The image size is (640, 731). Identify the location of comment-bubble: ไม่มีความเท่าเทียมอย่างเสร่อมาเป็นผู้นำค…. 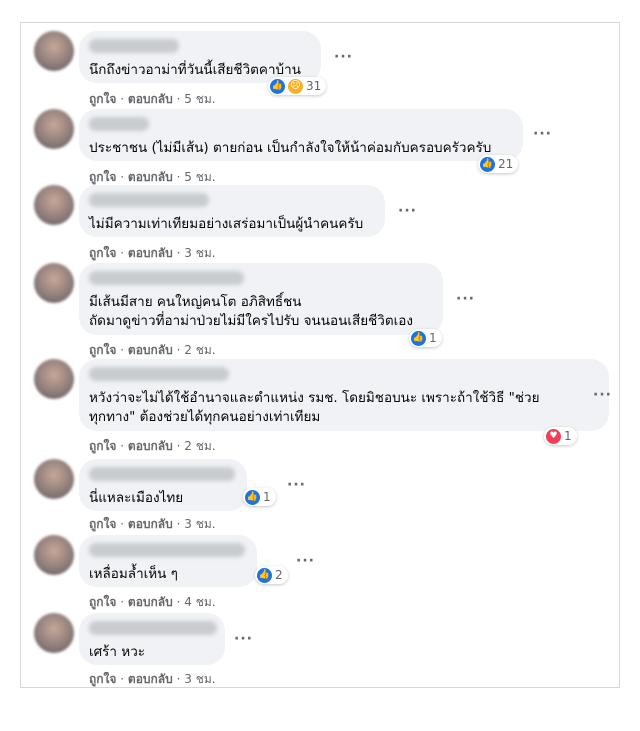
(232, 211).